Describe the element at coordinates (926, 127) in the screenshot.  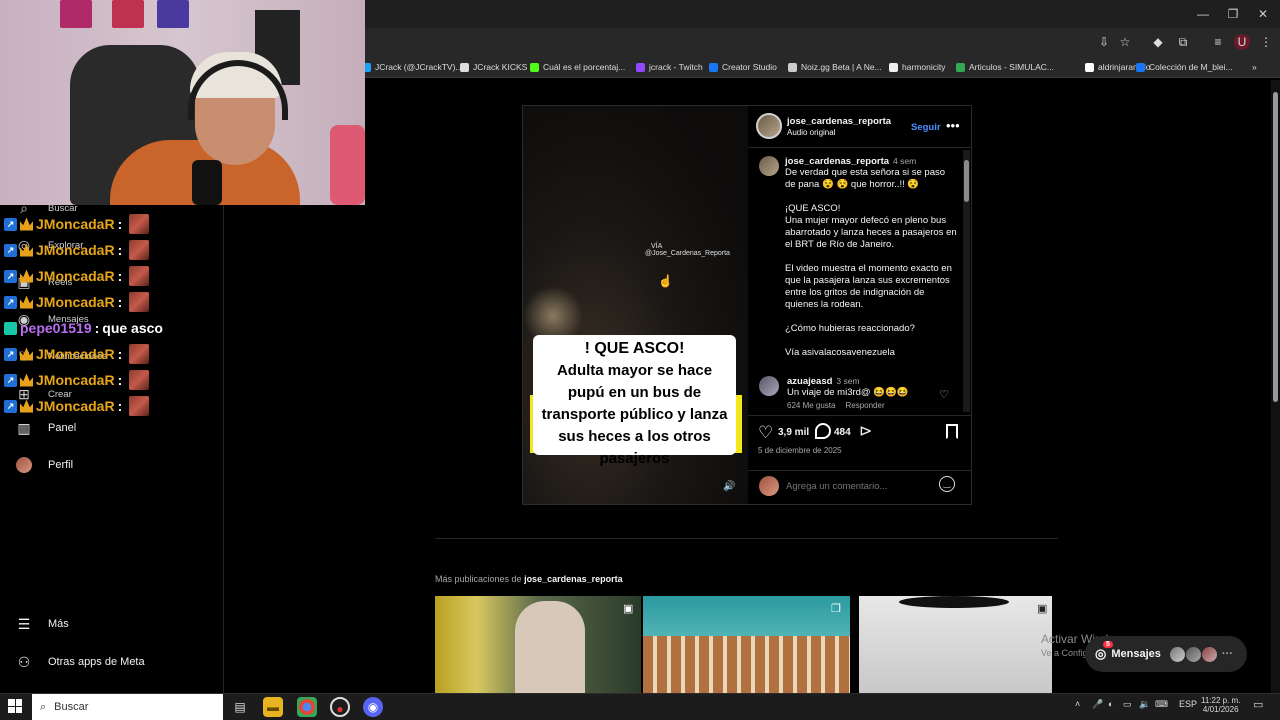
I see `follow-button: Seguir` at that location.